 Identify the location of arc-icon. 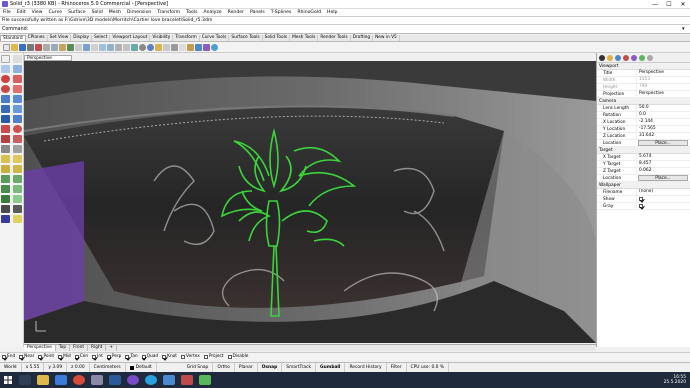
(17, 79).